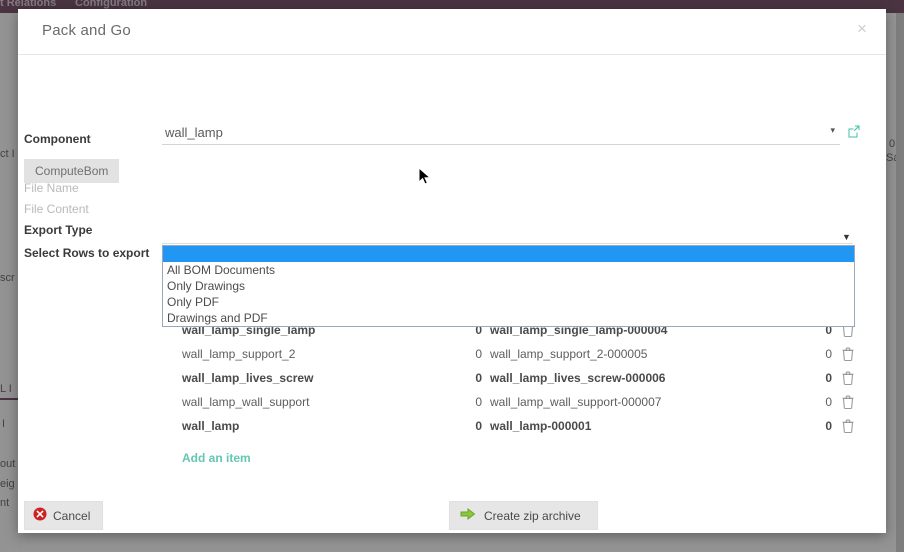 This screenshot has height=552, width=904. Describe the element at coordinates (86, 30) in the screenshot. I see `dialog-title: Pack and Go` at that location.